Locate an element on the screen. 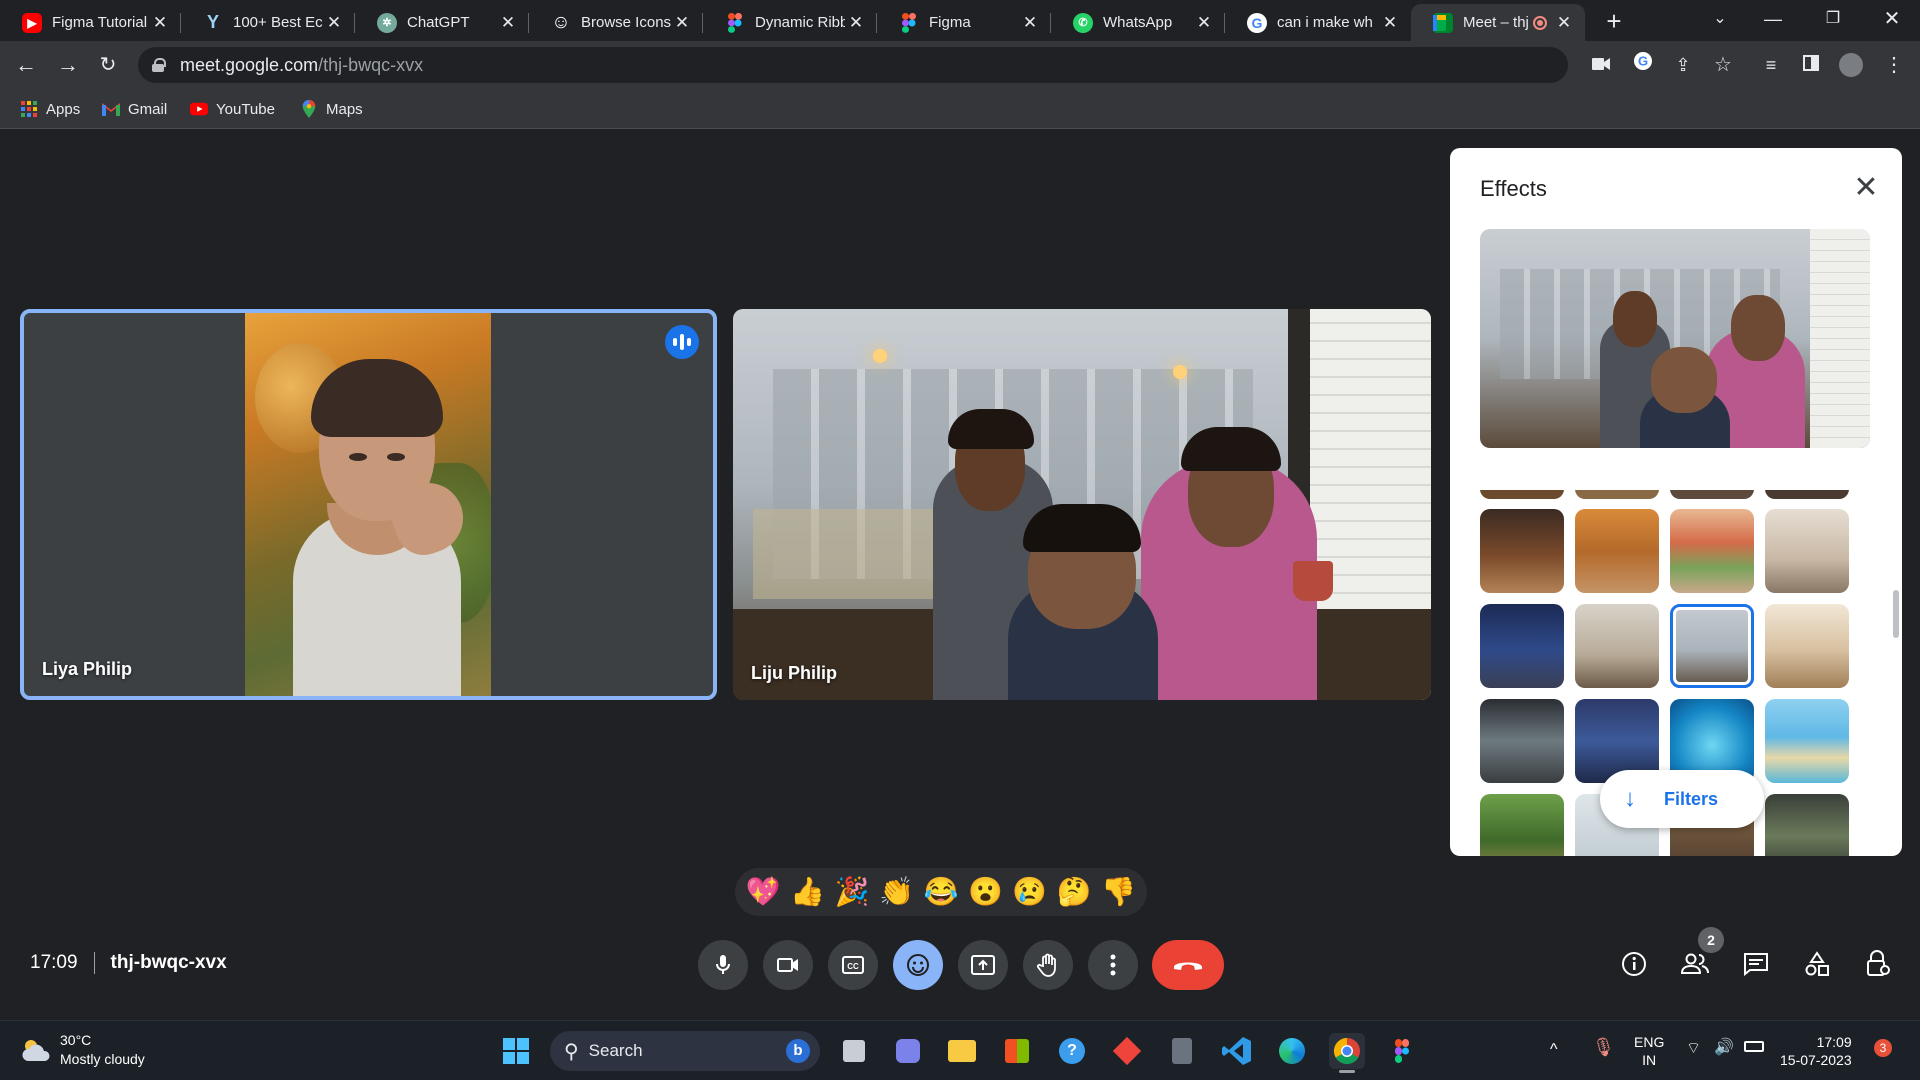 This screenshot has height=1080, width=1920. task-view-icon is located at coordinates (854, 1051).